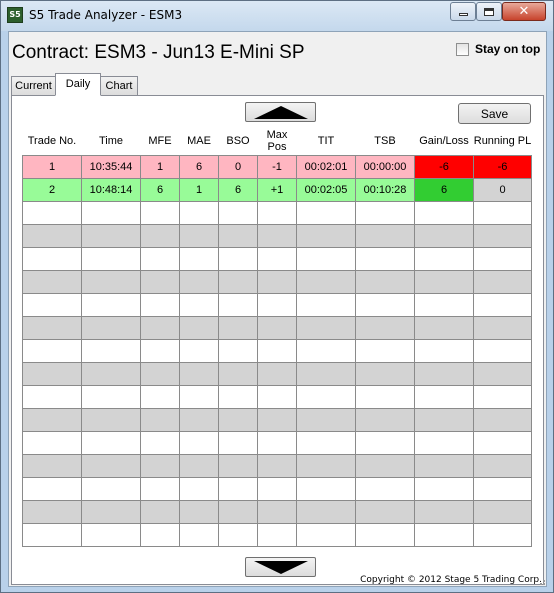 This screenshot has height=593, width=554. I want to click on table-row: 1 10:35:44 1 6 0 -1 00:02:01 00:00:00 -6 -6, so click(277, 166).